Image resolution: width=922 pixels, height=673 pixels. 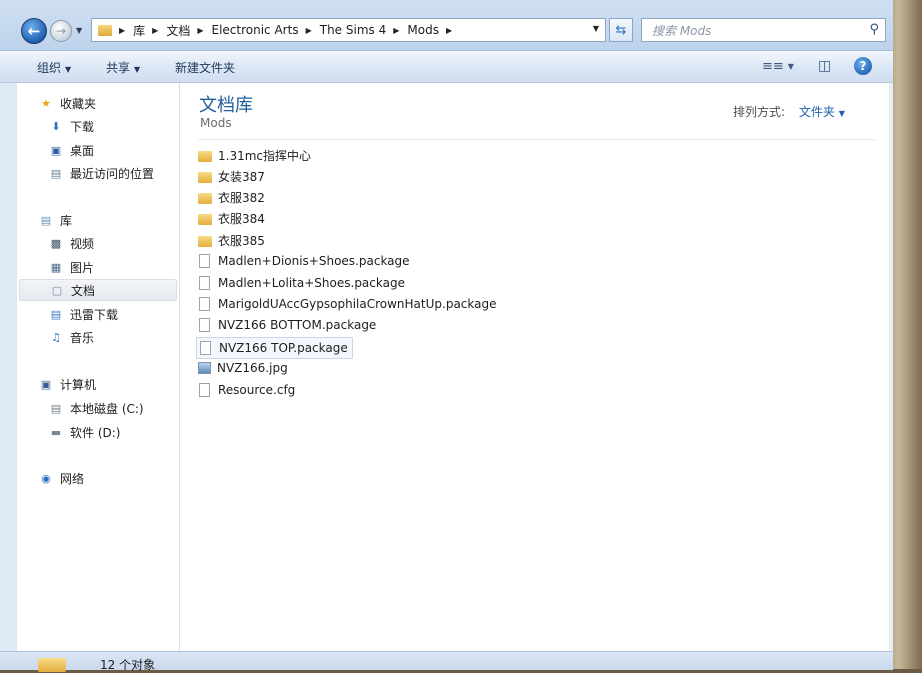 I want to click on search-placeholder: 搜索 Mods, so click(x=682, y=30).